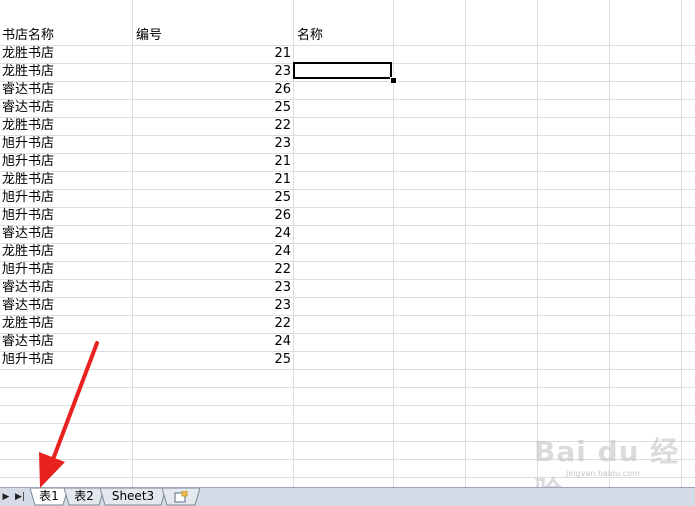 The height and width of the screenshot is (506, 695). What do you see at coordinates (20, 497) in the screenshot?
I see `last-sheet-button: ▶|` at bounding box center [20, 497].